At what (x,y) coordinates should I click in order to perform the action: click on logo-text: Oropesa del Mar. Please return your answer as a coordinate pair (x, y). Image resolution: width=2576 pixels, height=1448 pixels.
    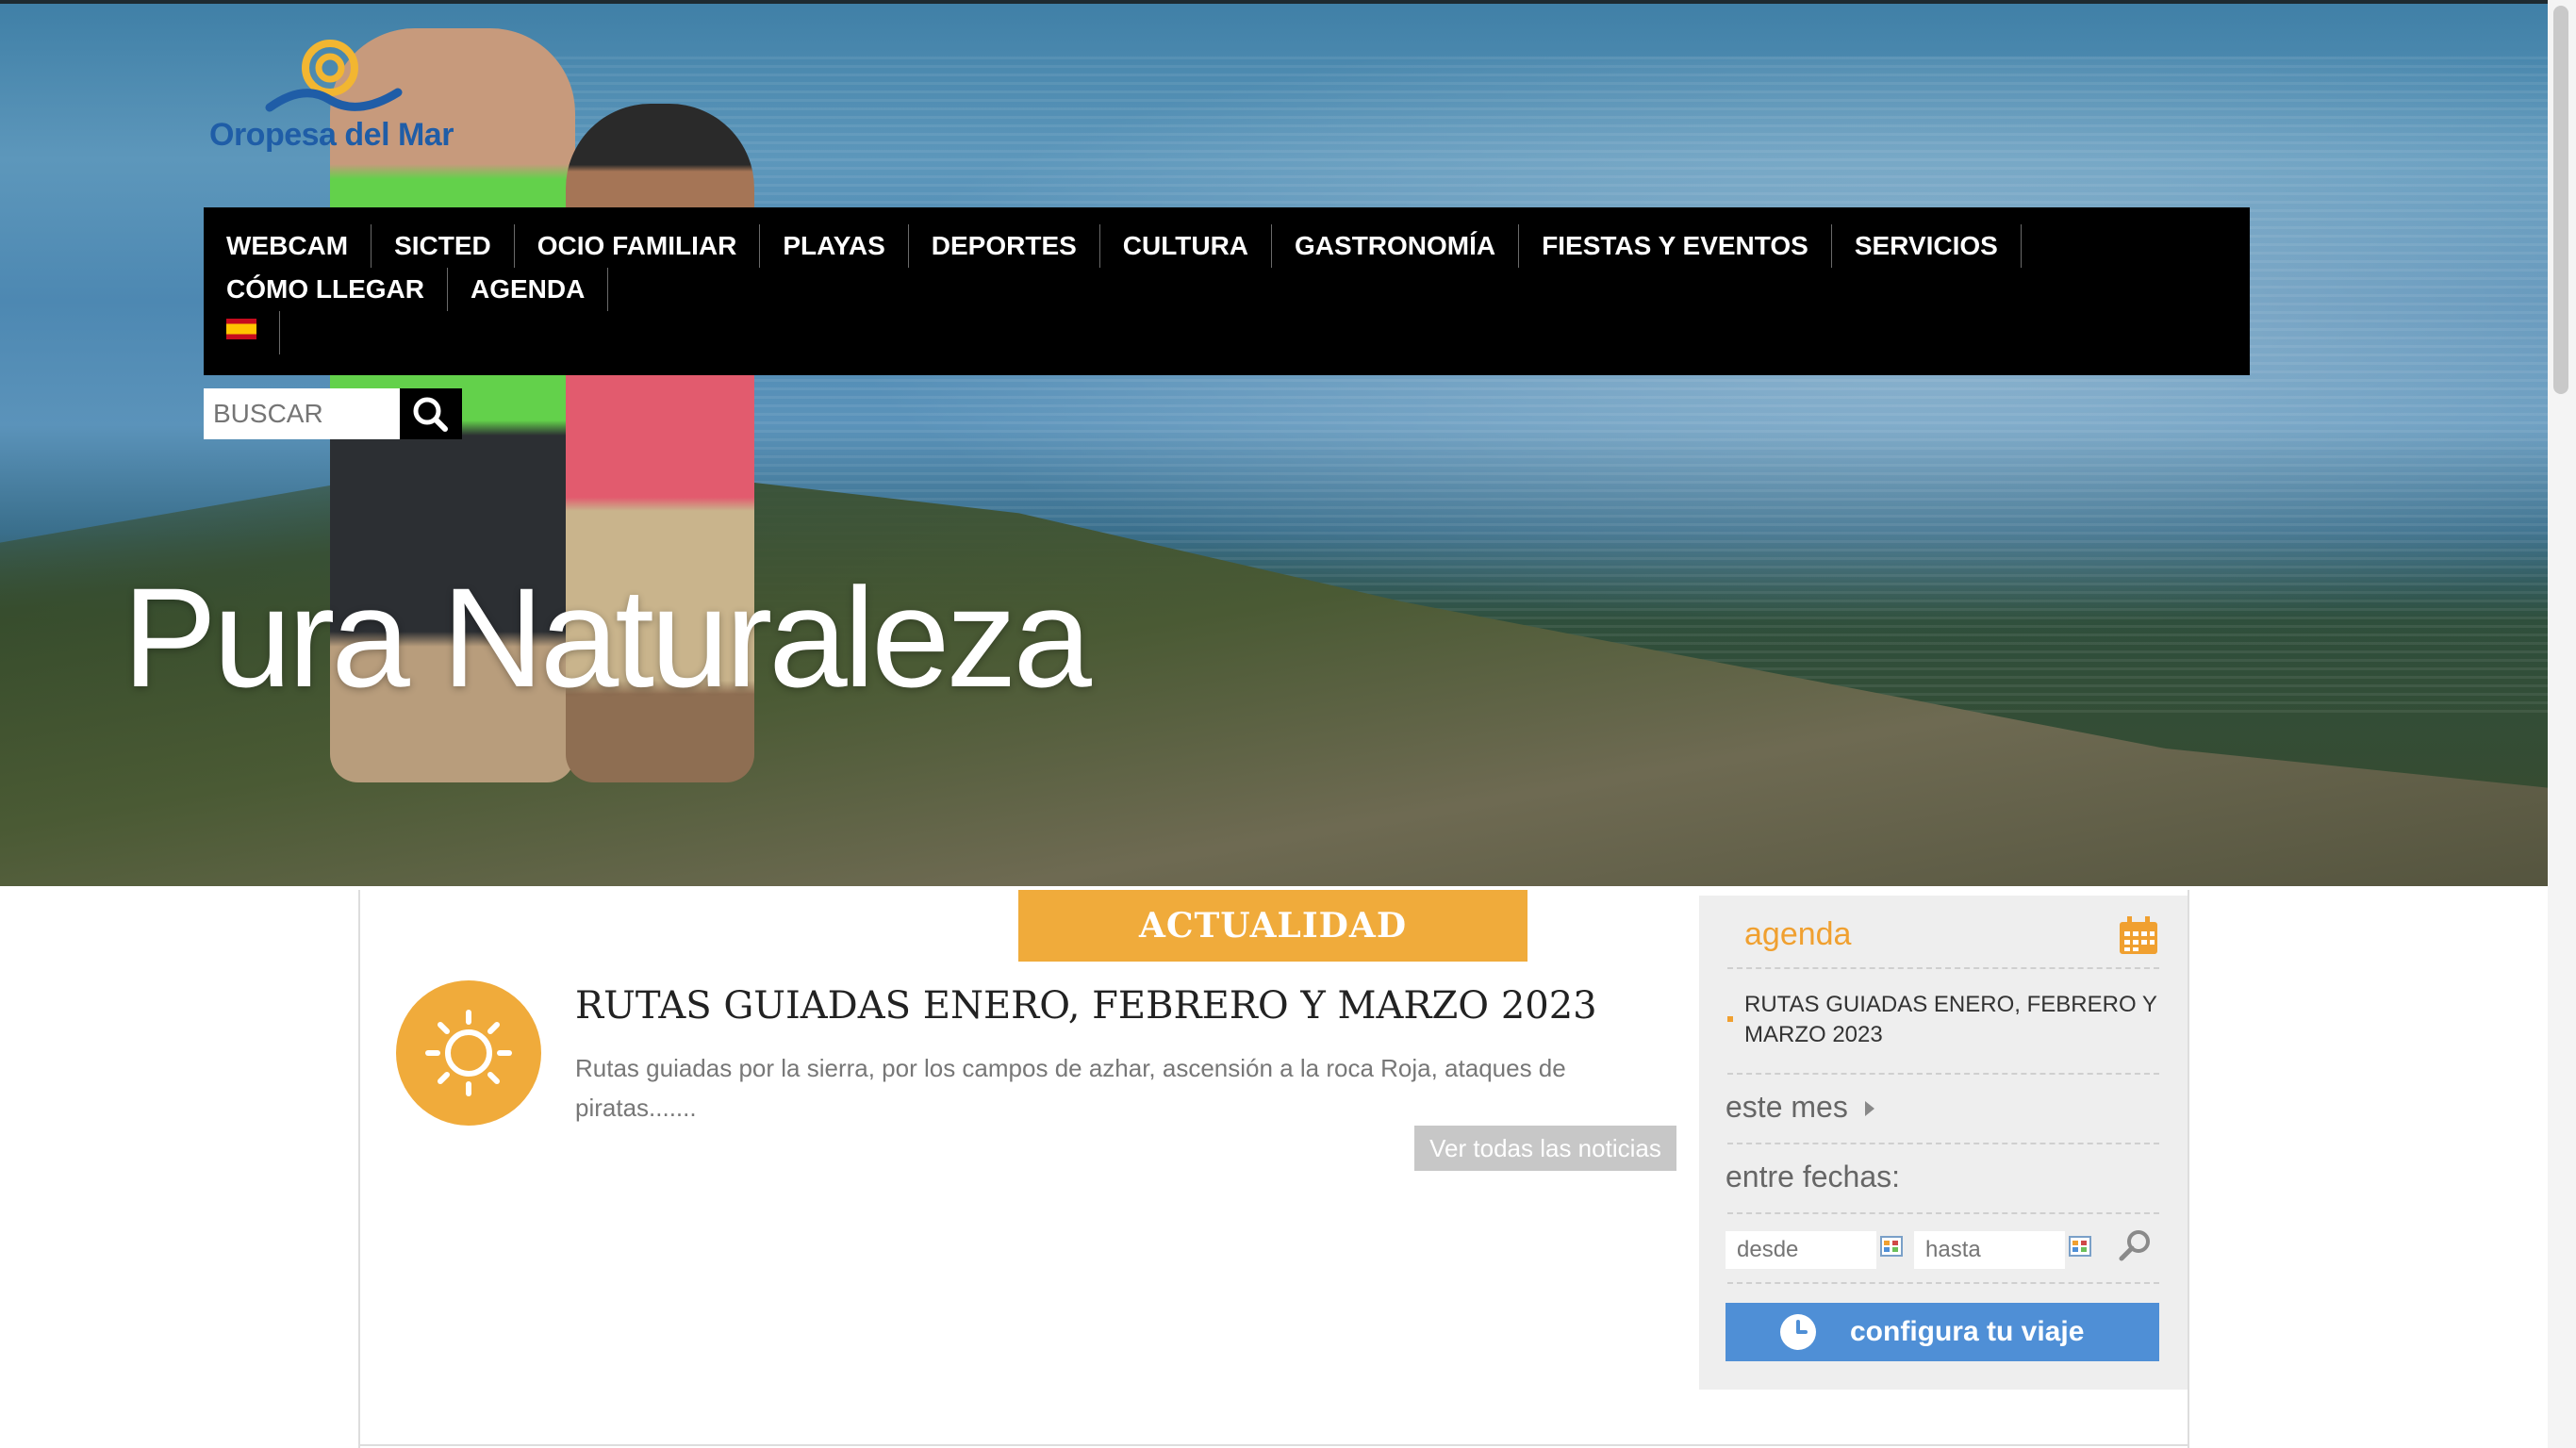
    Looking at the image, I should click on (331, 135).